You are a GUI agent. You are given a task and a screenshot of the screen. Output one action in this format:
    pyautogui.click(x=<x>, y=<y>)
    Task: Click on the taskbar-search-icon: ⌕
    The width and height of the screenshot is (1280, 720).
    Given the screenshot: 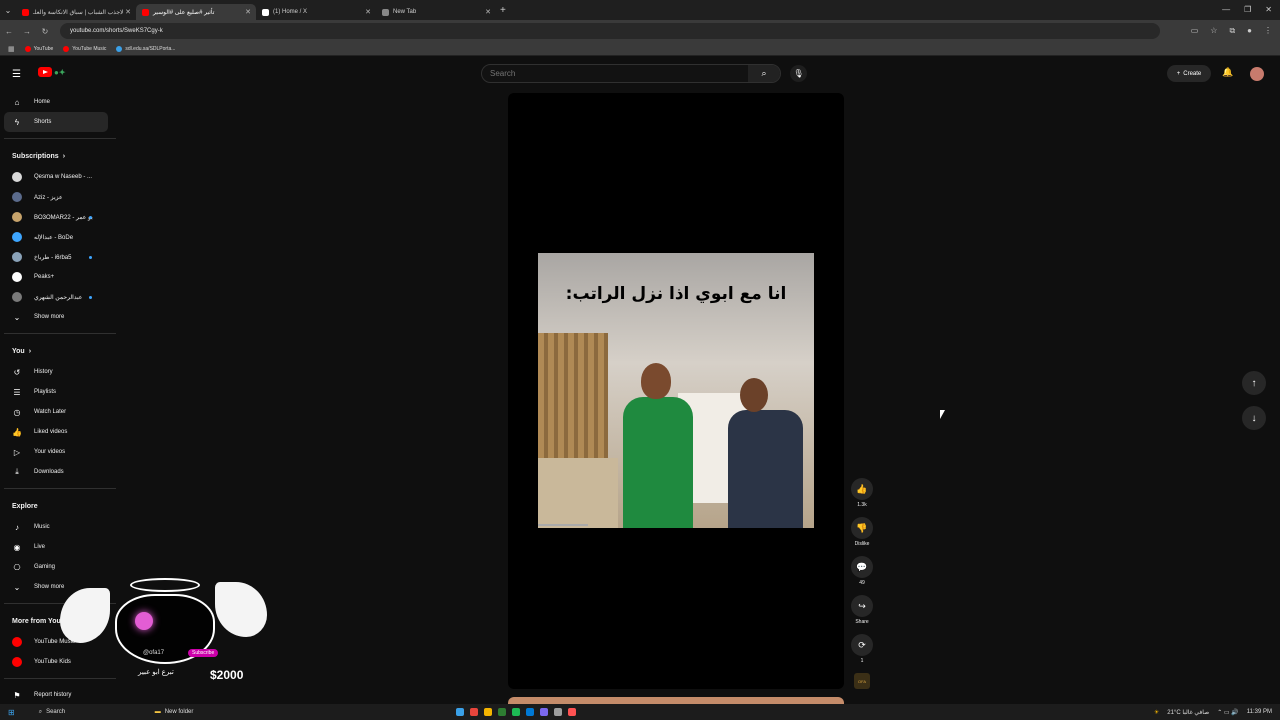 What is the action you would take?
    pyautogui.click(x=40, y=711)
    